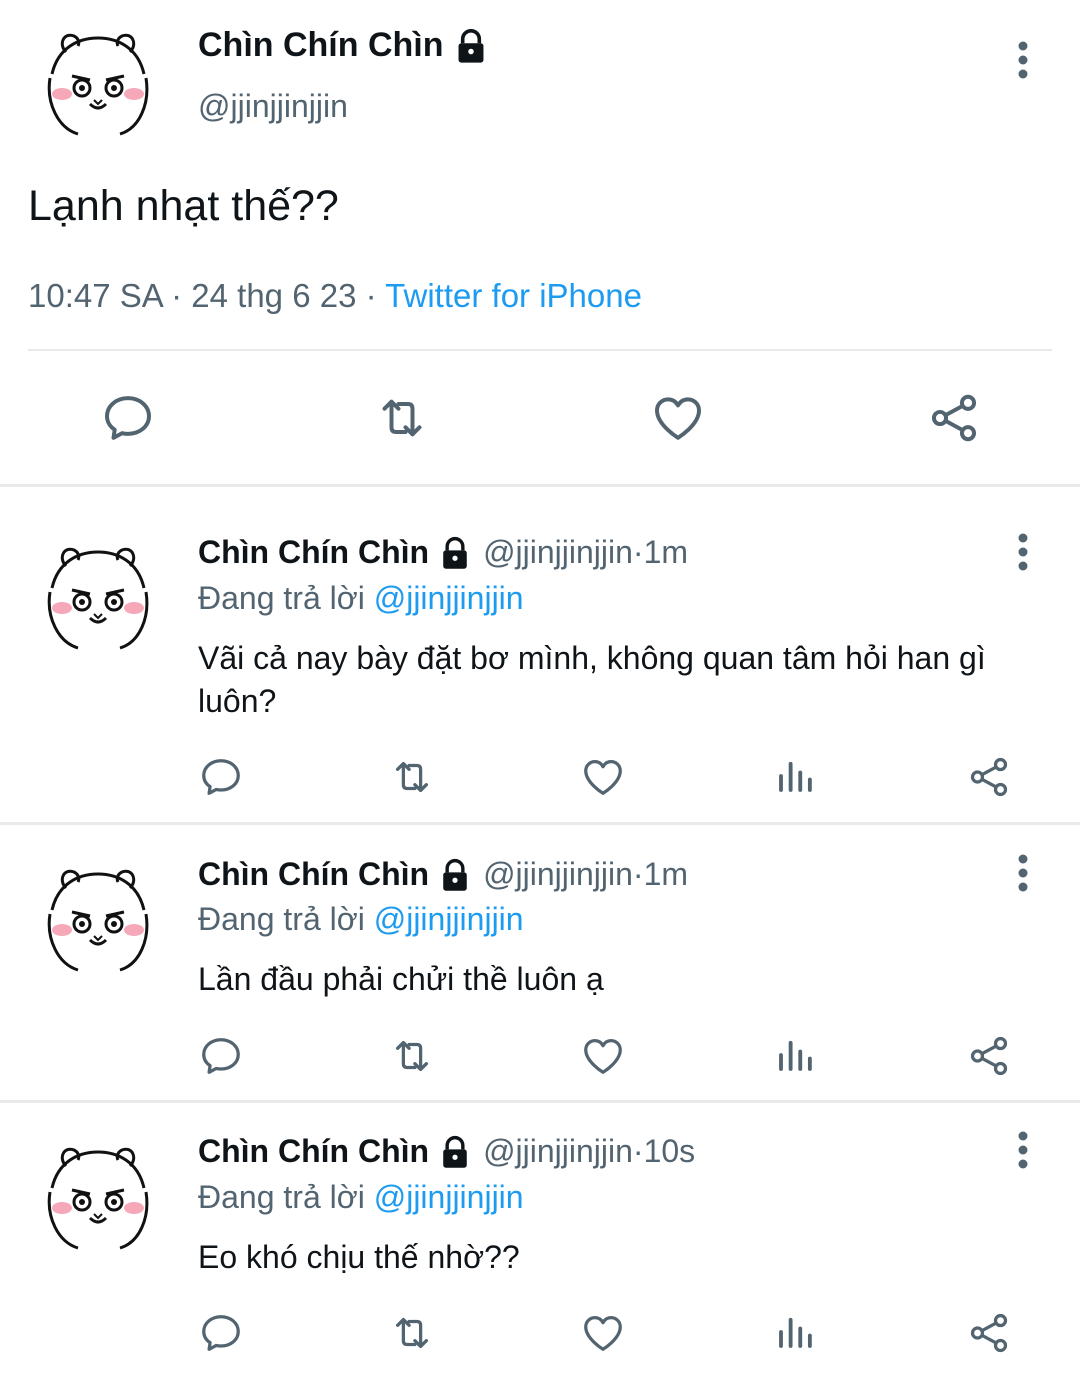 Image resolution: width=1080 pixels, height=1377 pixels. I want to click on tweet-text: Lần đầu phải chửi thề luôn ạ, so click(401, 979).